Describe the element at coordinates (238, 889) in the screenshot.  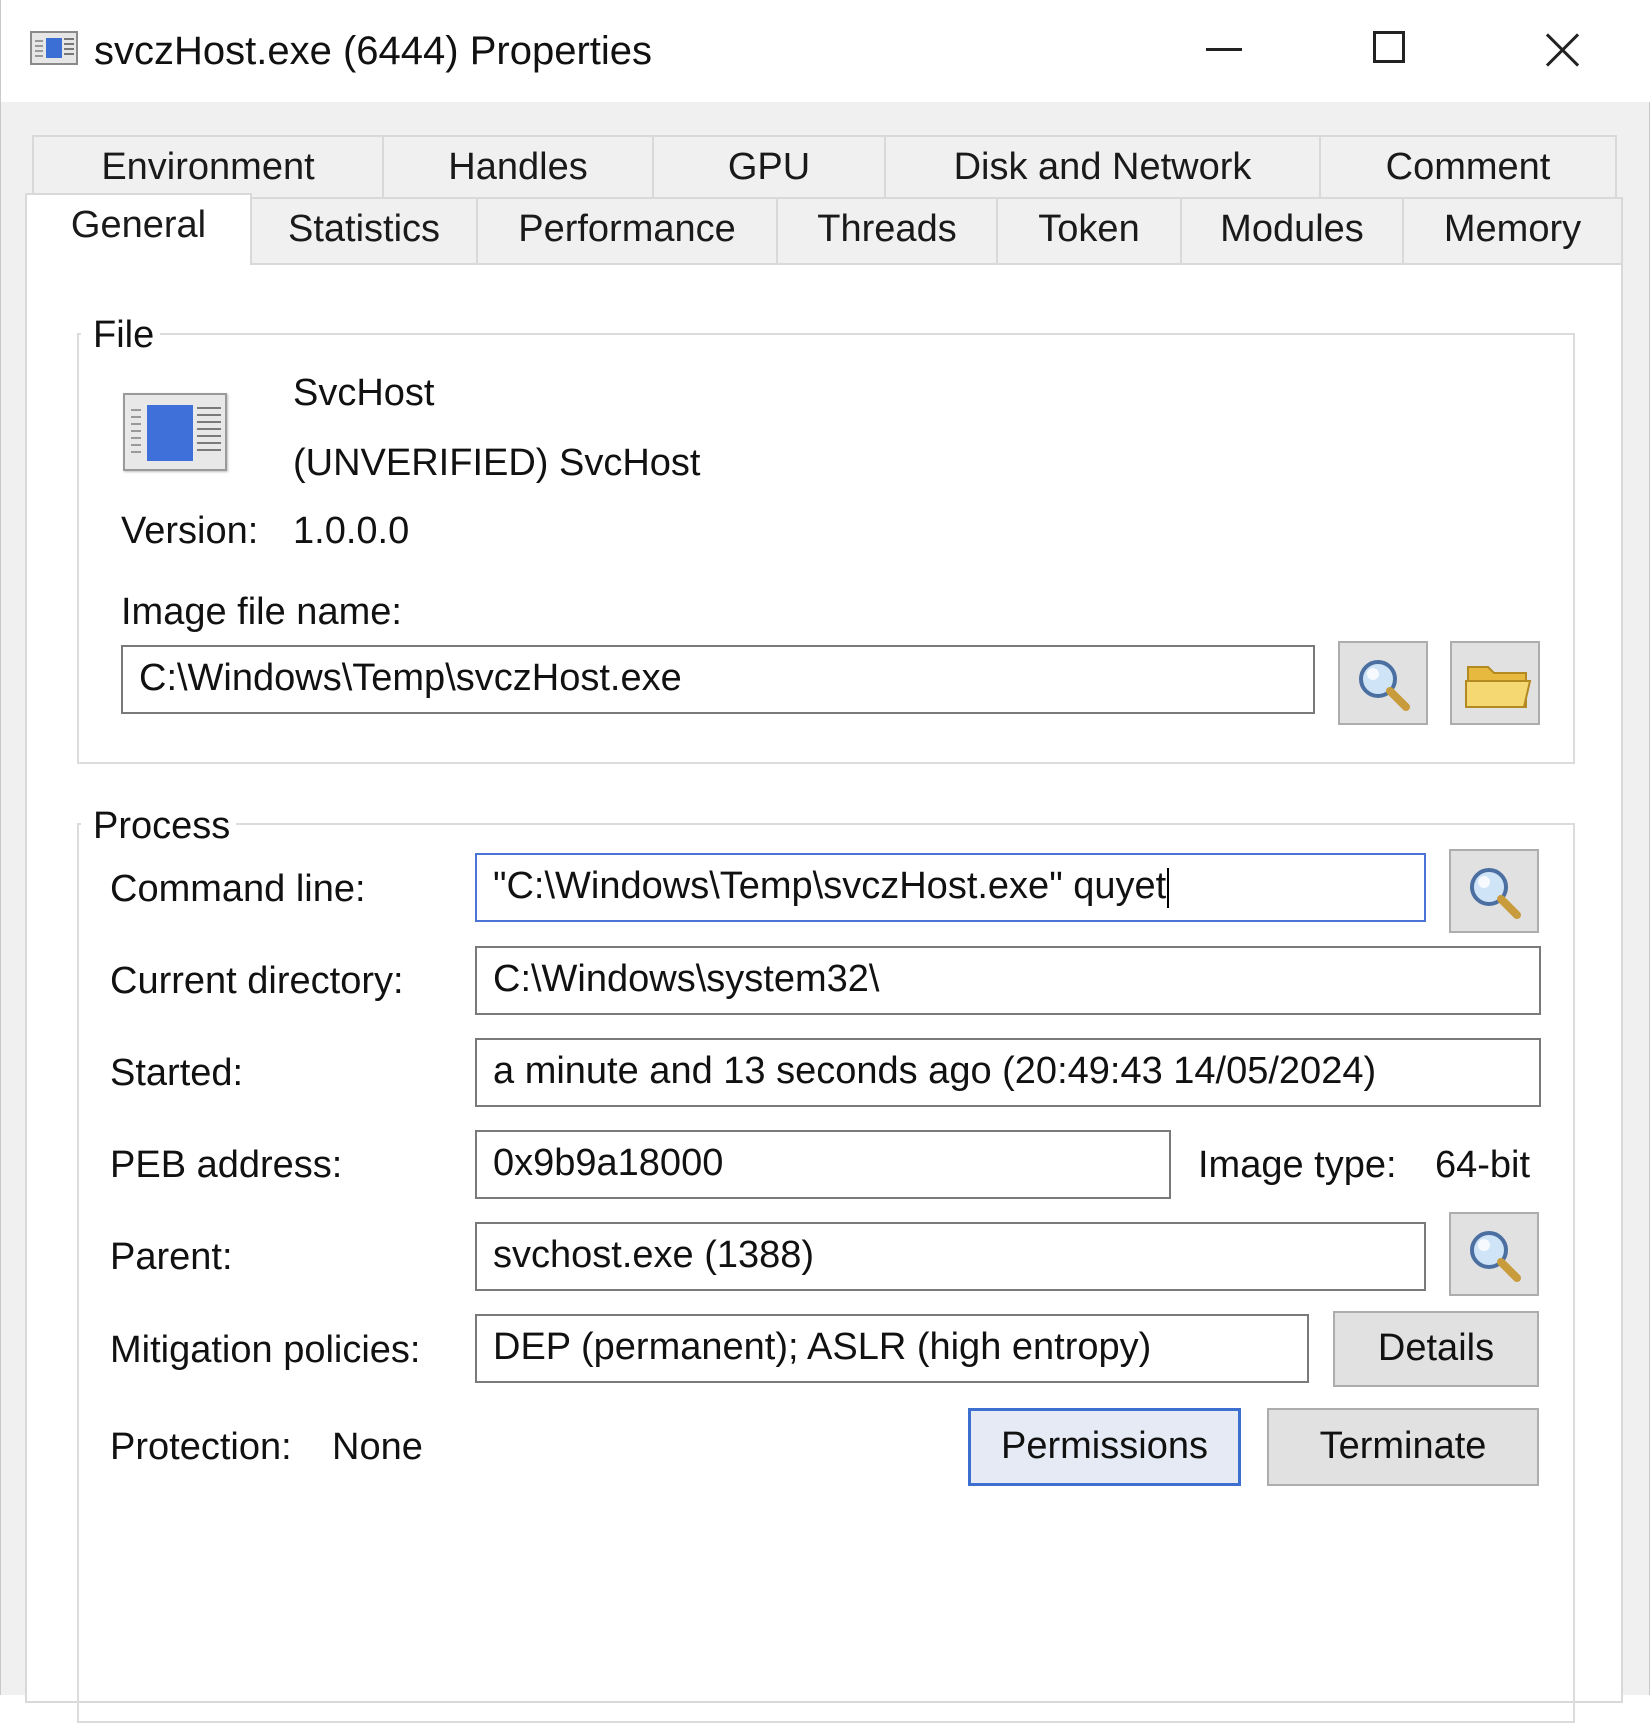
I see `command-line-label: Command line:` at that location.